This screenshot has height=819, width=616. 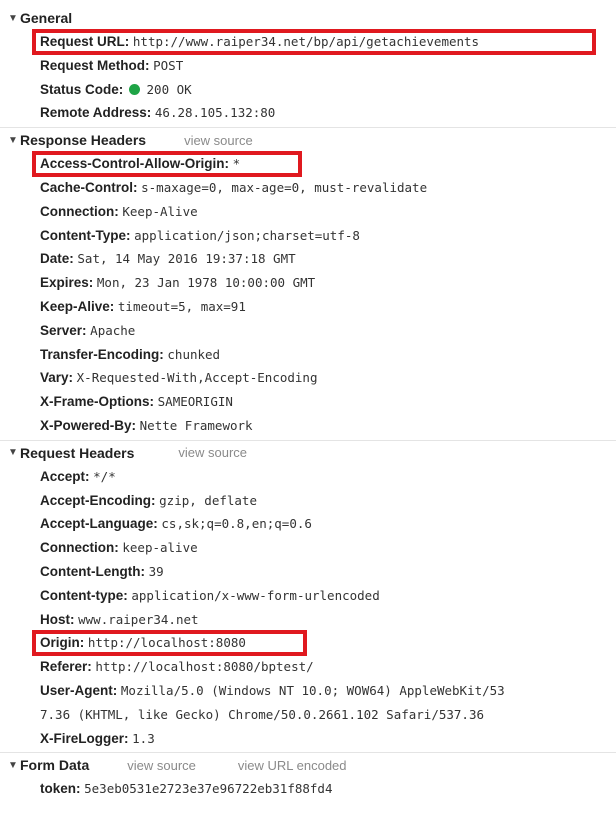 I want to click on header-key: Vary:, so click(x=57, y=378).